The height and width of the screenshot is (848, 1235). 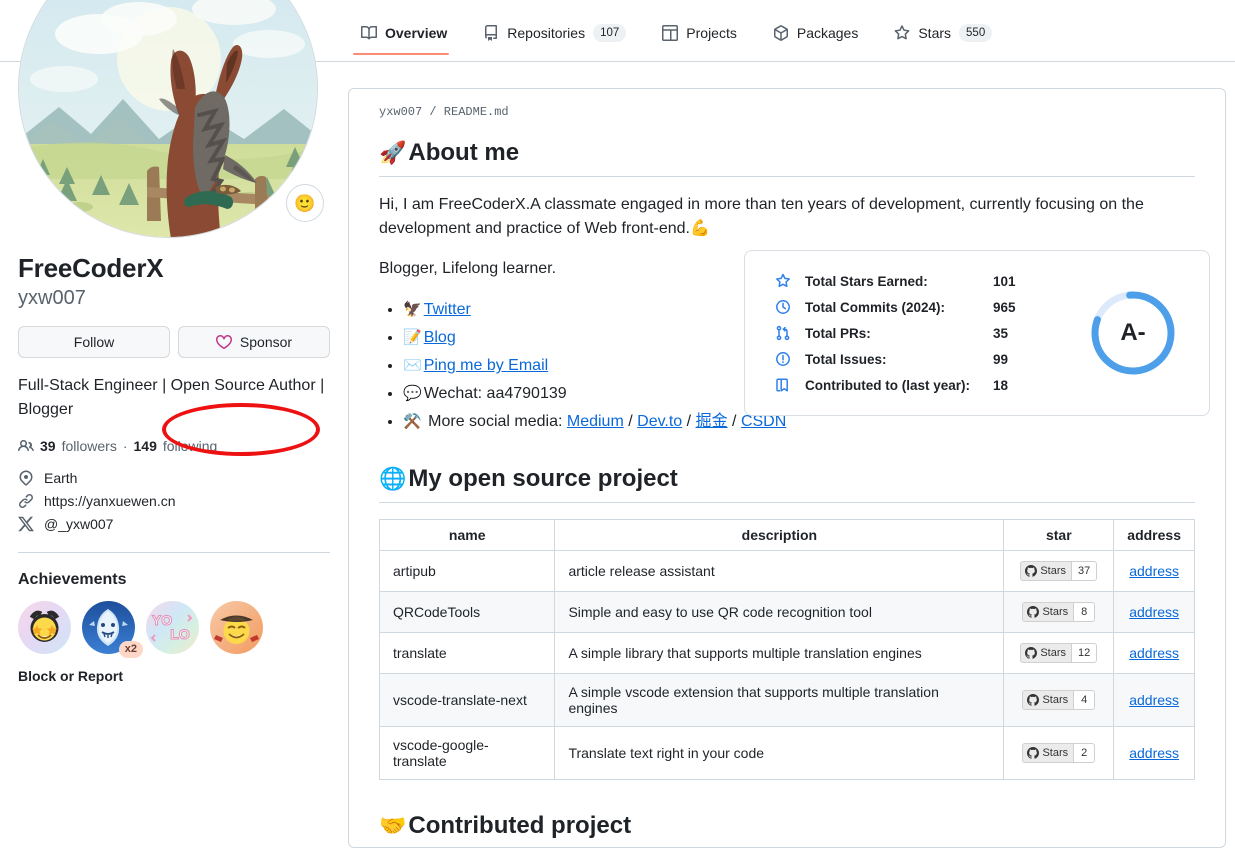 What do you see at coordinates (902, 33) in the screenshot?
I see `star-icon` at bounding box center [902, 33].